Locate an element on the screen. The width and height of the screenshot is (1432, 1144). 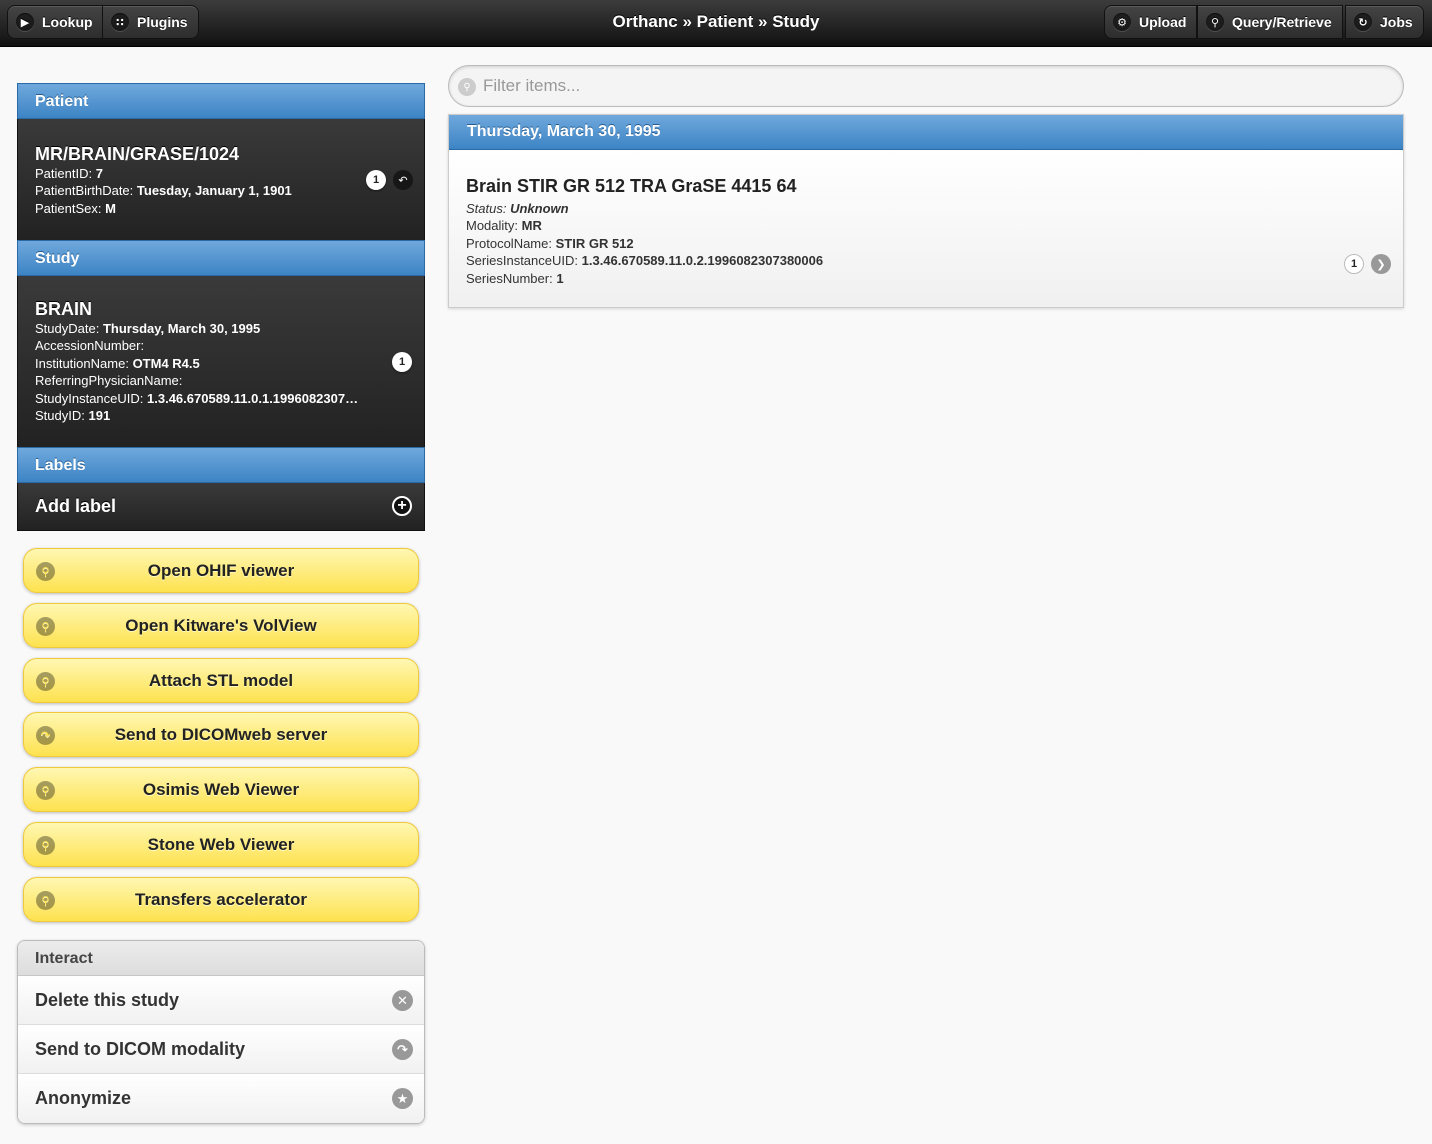
action-label: Open OHIF viewer is located at coordinates (221, 570).